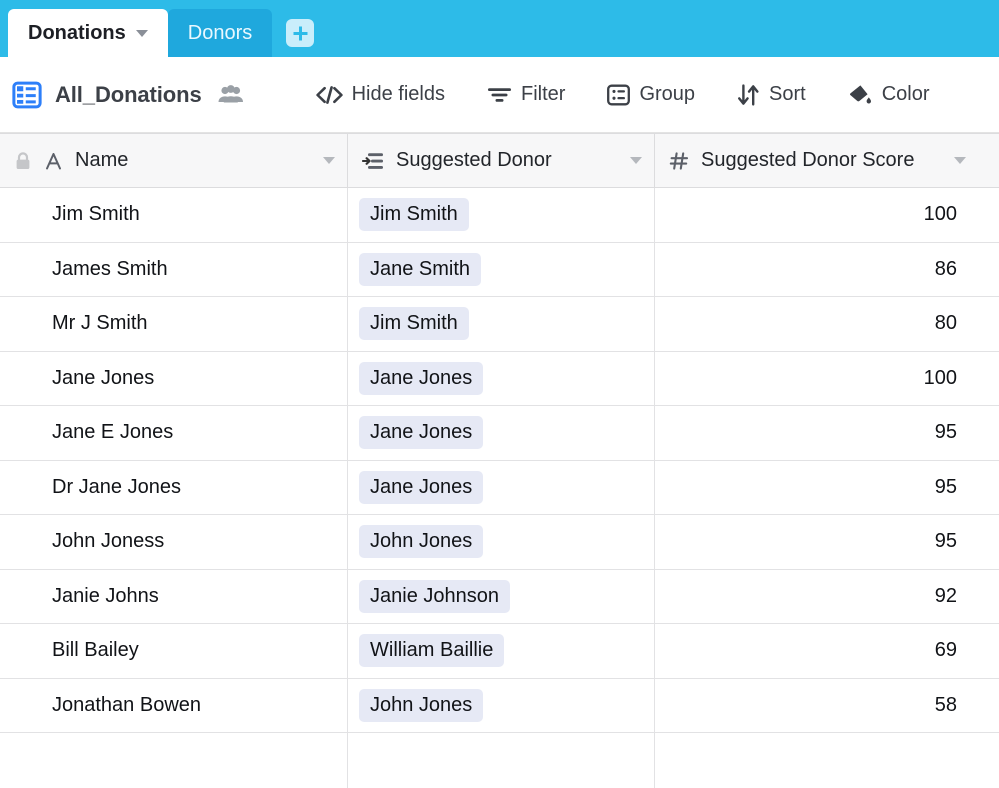  What do you see at coordinates (787, 94) in the screenshot?
I see `sort-label: Sort` at bounding box center [787, 94].